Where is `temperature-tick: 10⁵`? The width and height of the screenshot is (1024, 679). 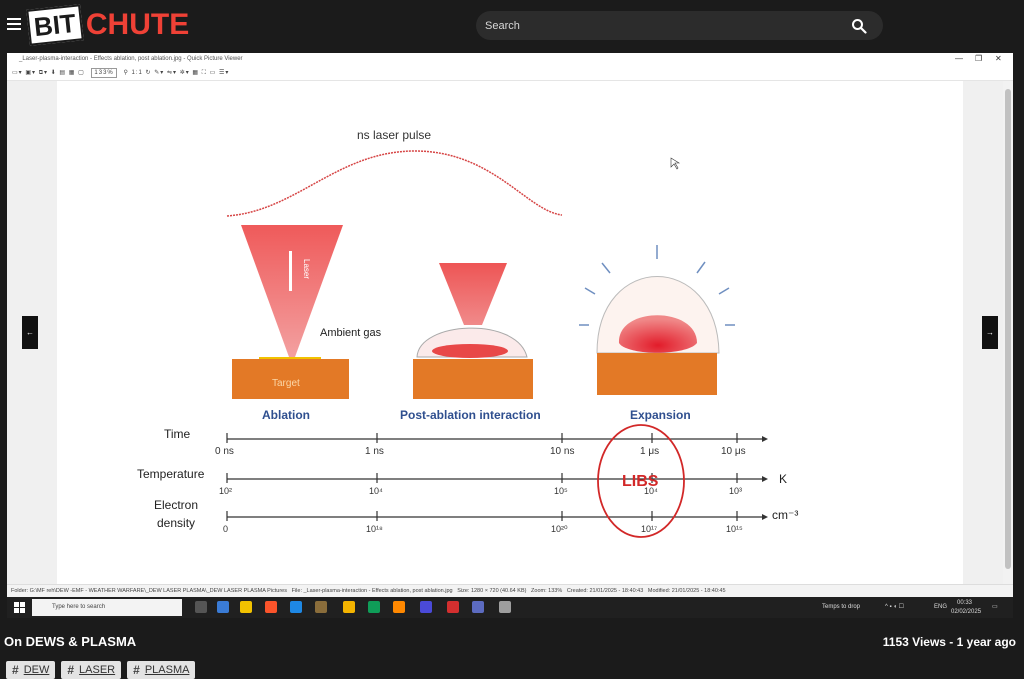 temperature-tick: 10⁵ is located at coordinates (561, 491).